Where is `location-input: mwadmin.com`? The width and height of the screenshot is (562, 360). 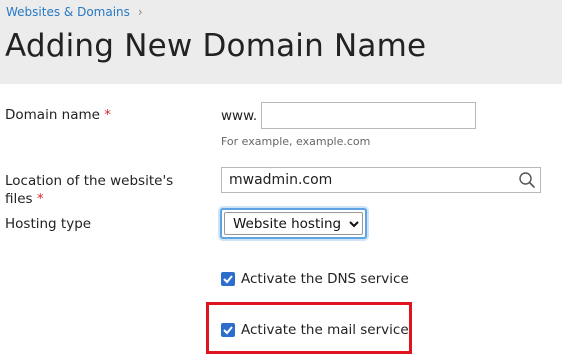 location-input: mwadmin.com is located at coordinates (381, 180).